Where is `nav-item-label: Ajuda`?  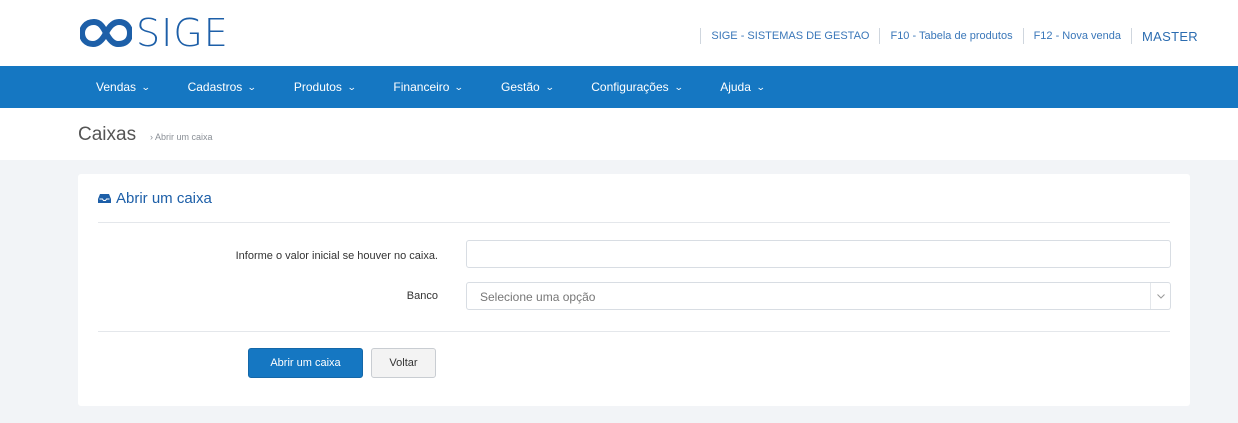
nav-item-label: Ajuda is located at coordinates (735, 87).